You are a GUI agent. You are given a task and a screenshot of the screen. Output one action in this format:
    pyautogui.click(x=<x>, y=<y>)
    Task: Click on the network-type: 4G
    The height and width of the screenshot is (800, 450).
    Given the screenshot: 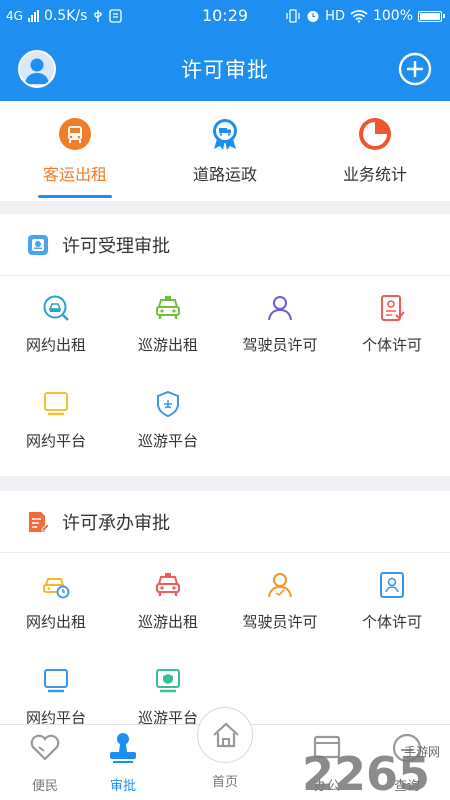 What is the action you would take?
    pyautogui.click(x=14, y=16)
    